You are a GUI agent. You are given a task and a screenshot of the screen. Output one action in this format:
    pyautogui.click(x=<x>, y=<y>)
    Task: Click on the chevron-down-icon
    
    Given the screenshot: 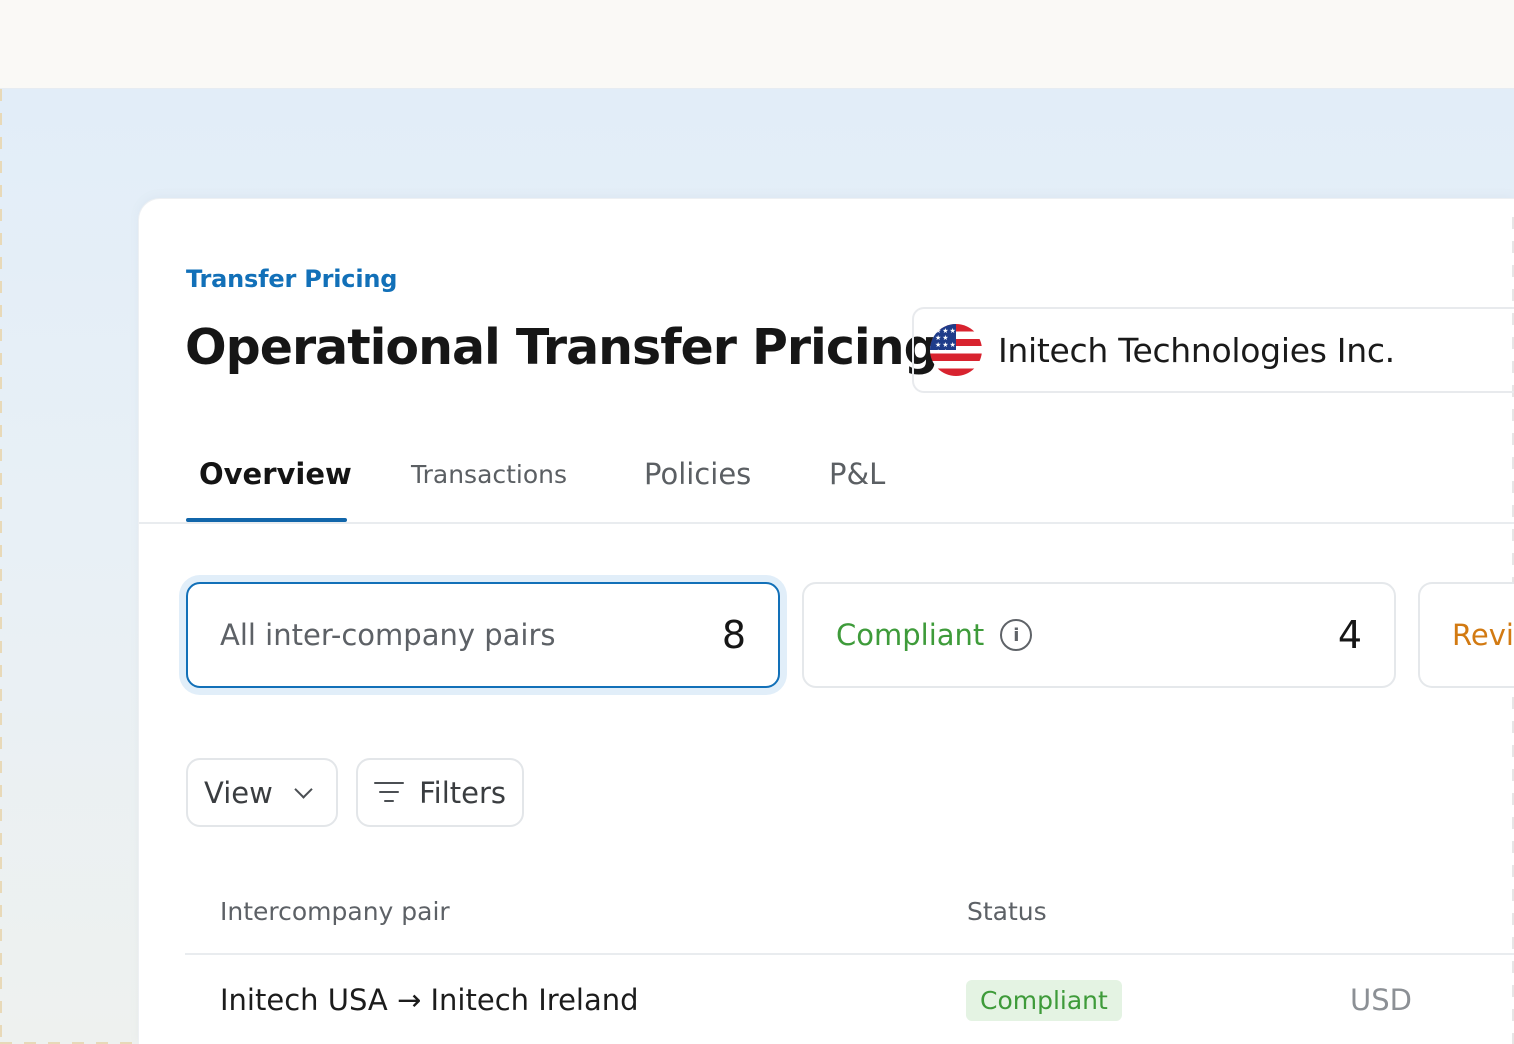 What is the action you would take?
    pyautogui.click(x=303, y=789)
    